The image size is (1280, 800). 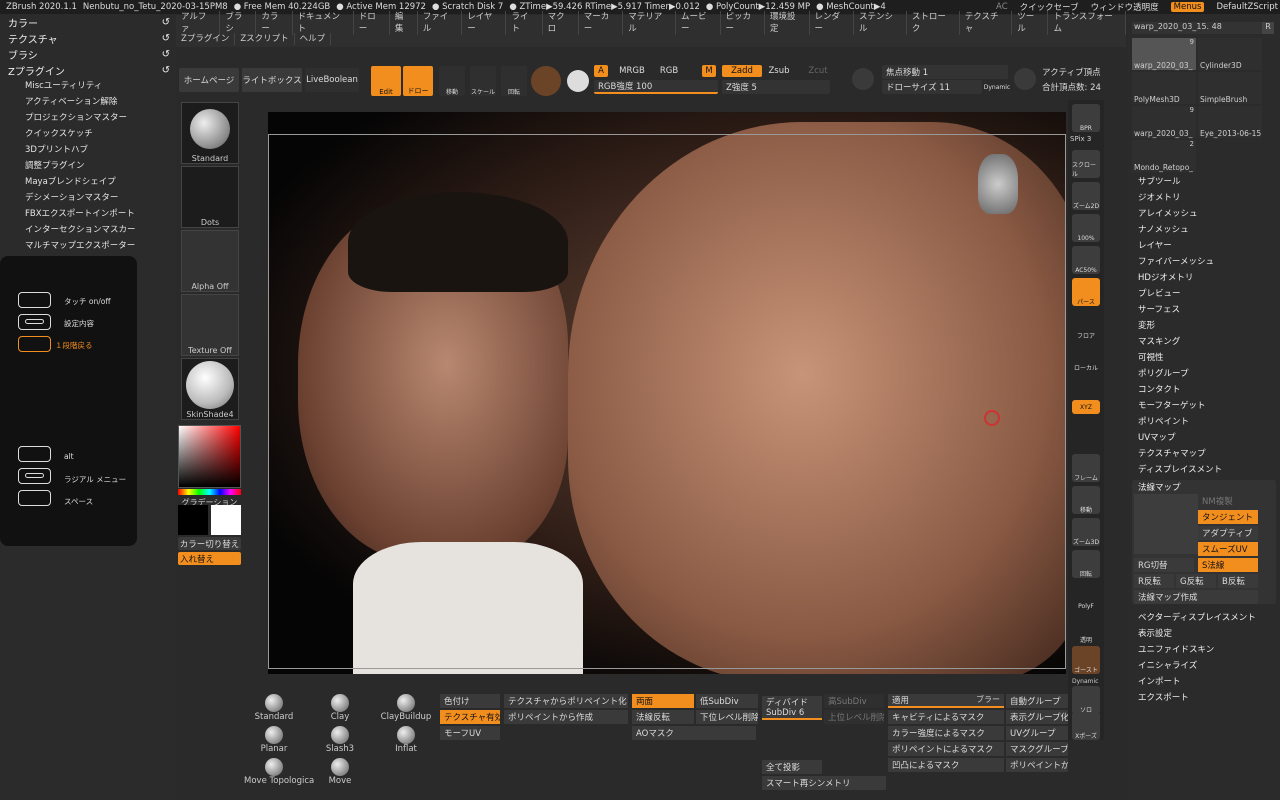 I want to click on texture-thumbnail: Texture Off, so click(x=210, y=325).